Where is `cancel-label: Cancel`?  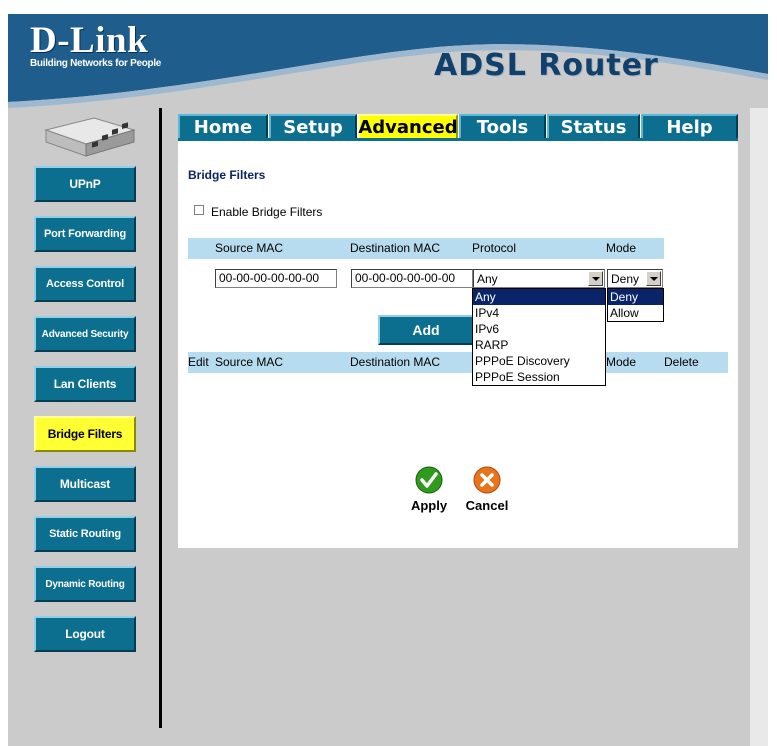
cancel-label: Cancel is located at coordinates (487, 505).